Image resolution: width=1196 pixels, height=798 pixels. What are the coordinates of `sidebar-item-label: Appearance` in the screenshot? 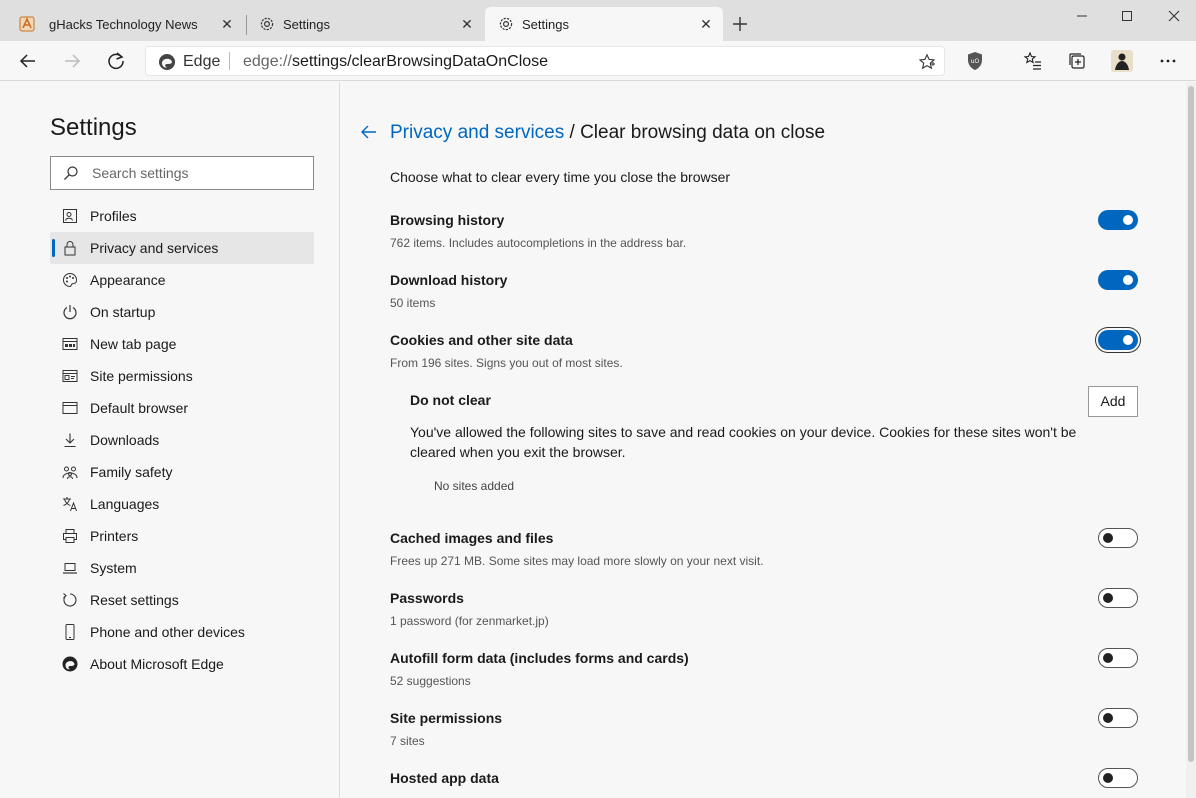 It's located at (128, 280).